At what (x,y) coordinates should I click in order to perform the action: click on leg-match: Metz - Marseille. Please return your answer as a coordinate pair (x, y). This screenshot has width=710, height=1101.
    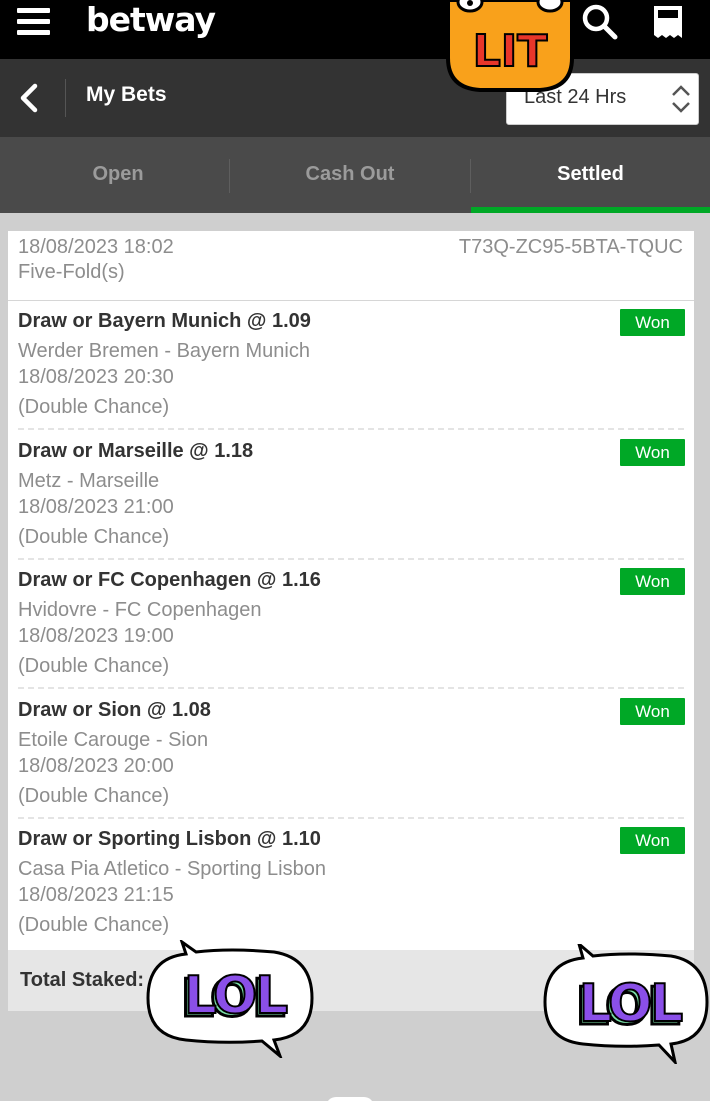
    Looking at the image, I should click on (89, 481).